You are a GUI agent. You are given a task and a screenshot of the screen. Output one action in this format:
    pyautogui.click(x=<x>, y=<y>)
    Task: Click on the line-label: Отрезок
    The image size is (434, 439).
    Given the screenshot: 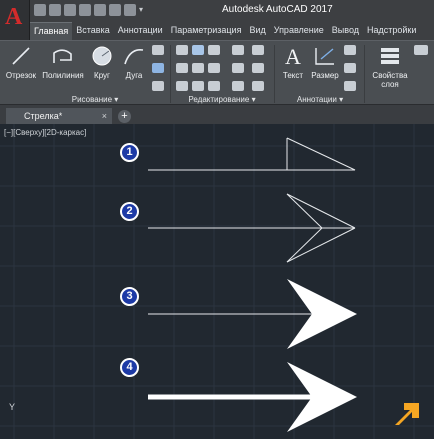 What is the action you would take?
    pyautogui.click(x=21, y=75)
    